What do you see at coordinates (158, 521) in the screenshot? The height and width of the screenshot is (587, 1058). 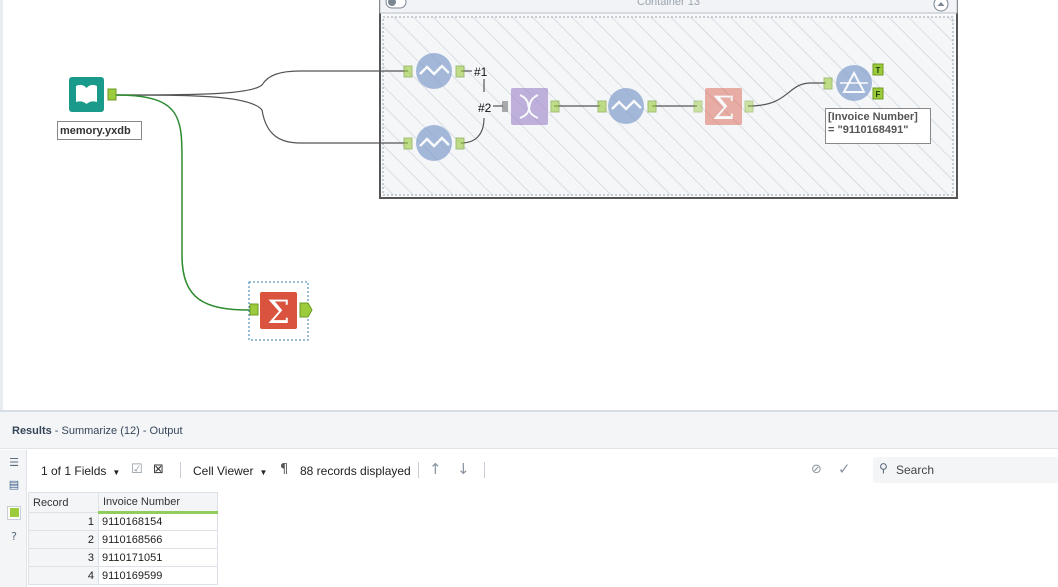 I see `invoice-number-cell: 9110168154` at bounding box center [158, 521].